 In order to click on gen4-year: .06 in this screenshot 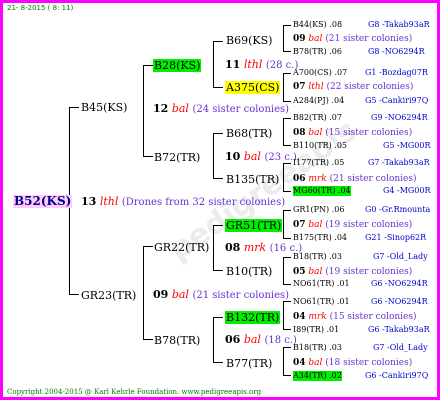, I will do `click(338, 209)`.